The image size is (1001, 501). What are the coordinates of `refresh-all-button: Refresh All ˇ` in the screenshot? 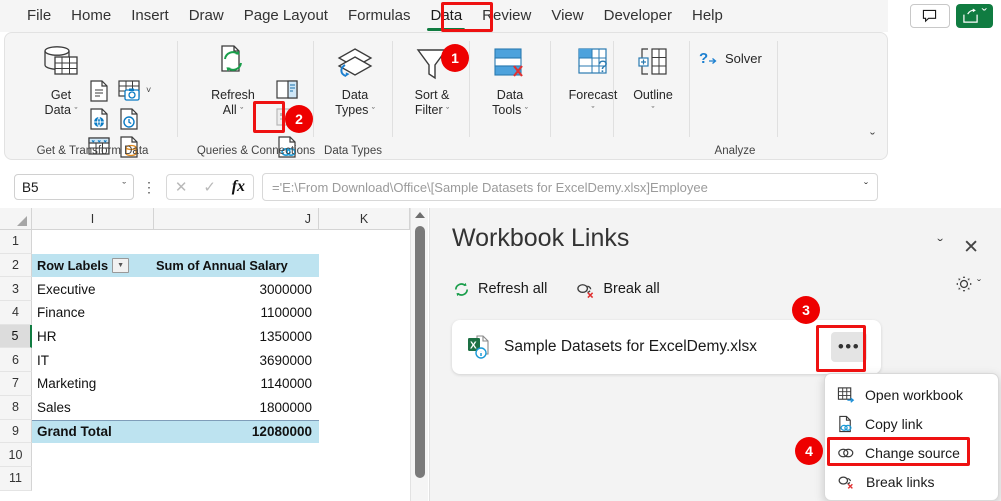 It's located at (233, 81).